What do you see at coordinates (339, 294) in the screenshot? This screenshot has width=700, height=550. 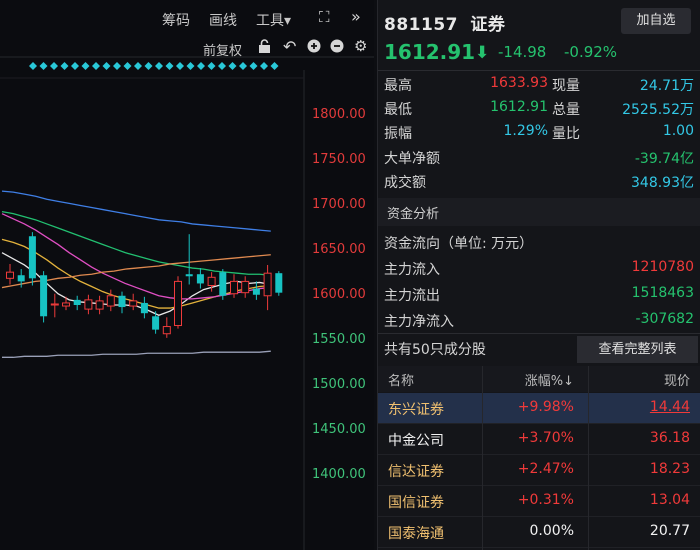 I see `axis-tick: 1600.00` at bounding box center [339, 294].